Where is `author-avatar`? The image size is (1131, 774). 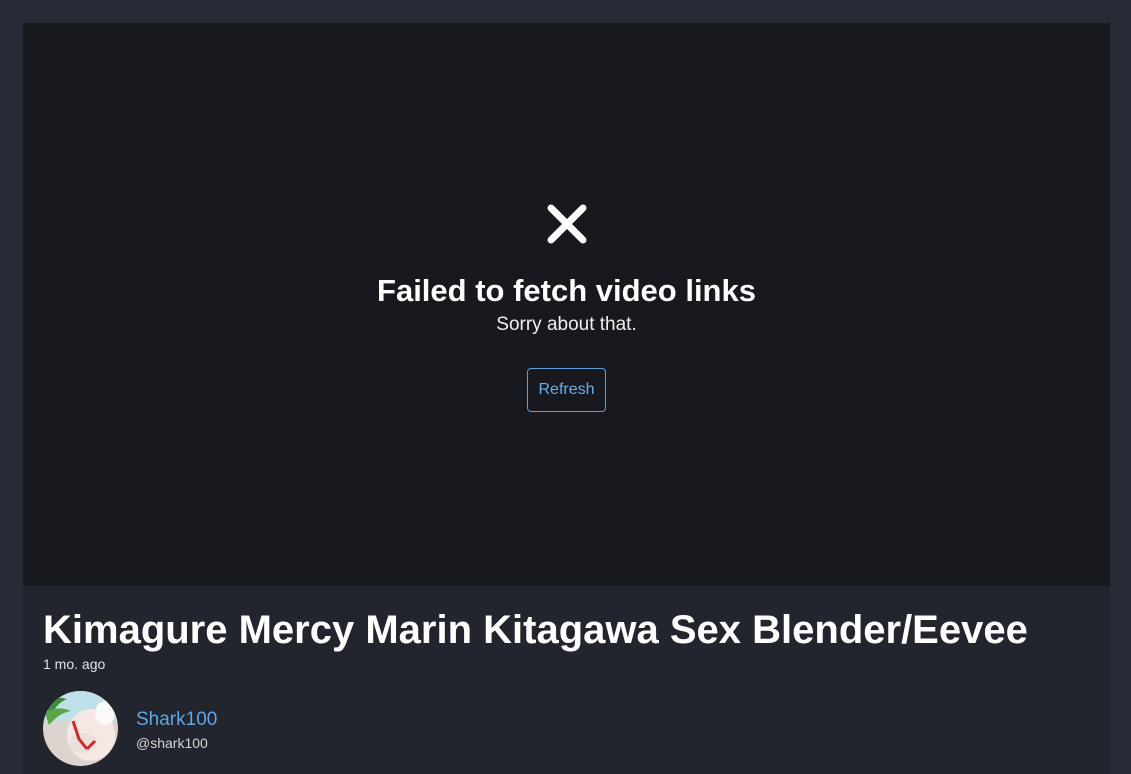 author-avatar is located at coordinates (80, 728).